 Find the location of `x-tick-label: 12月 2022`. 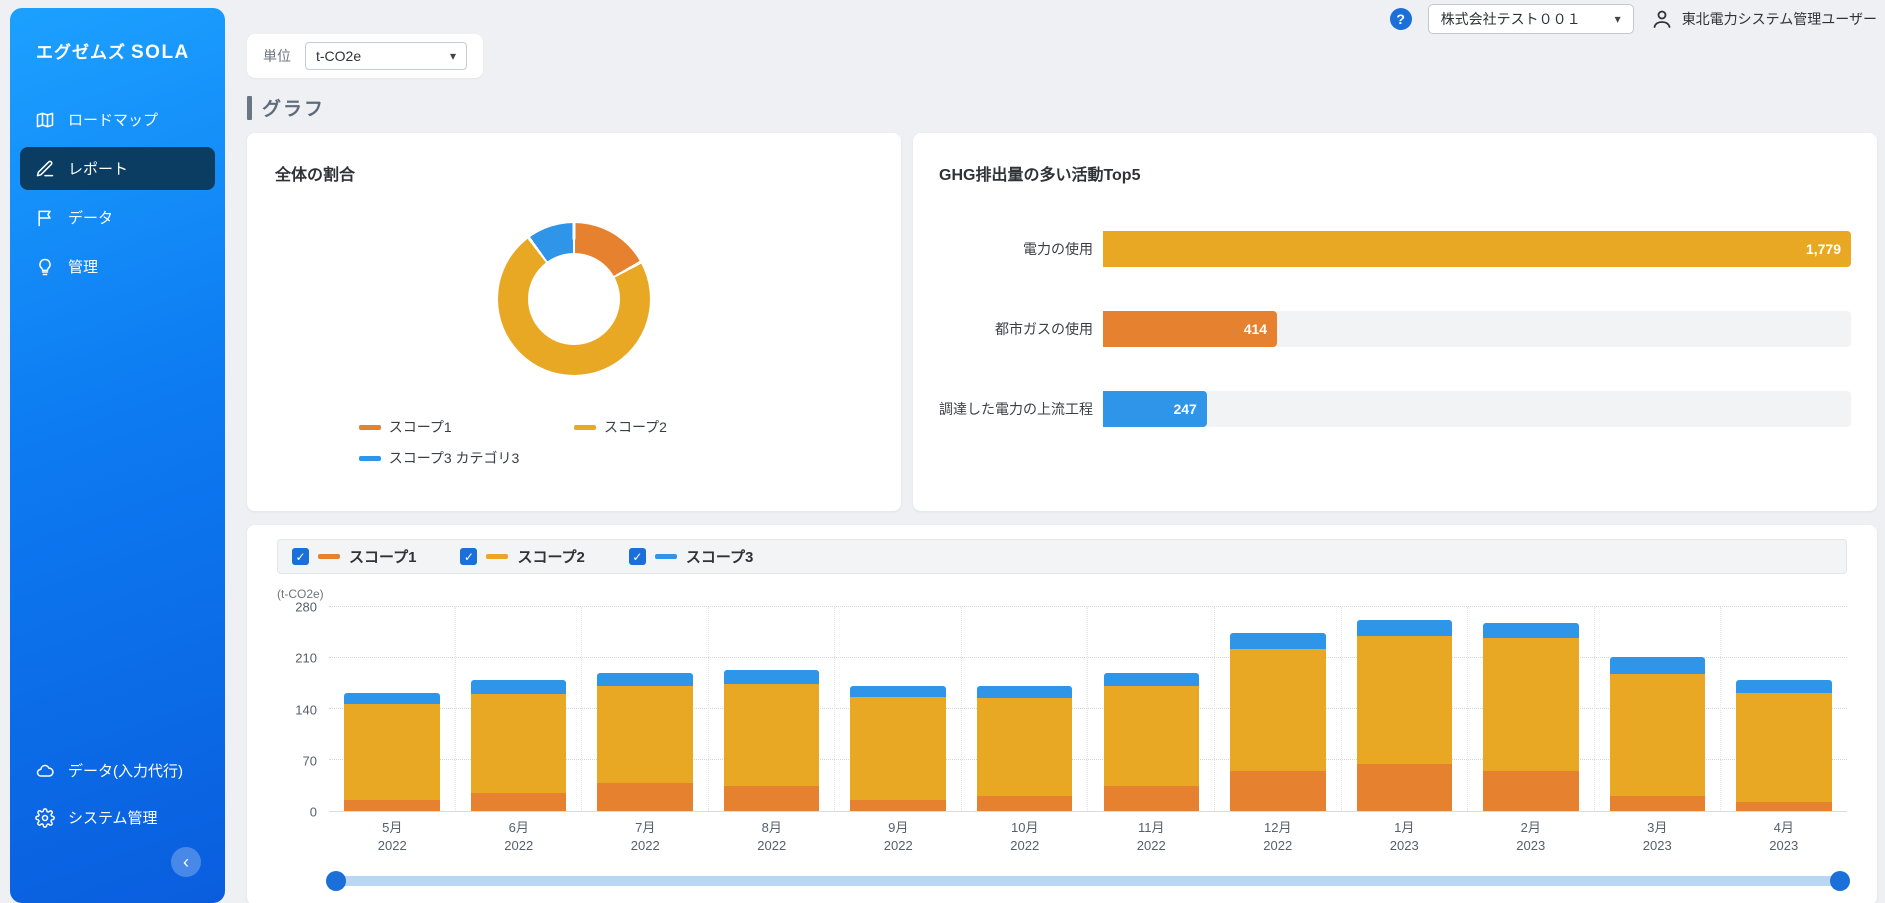

x-tick-label: 12月 2022 is located at coordinates (1278, 837).